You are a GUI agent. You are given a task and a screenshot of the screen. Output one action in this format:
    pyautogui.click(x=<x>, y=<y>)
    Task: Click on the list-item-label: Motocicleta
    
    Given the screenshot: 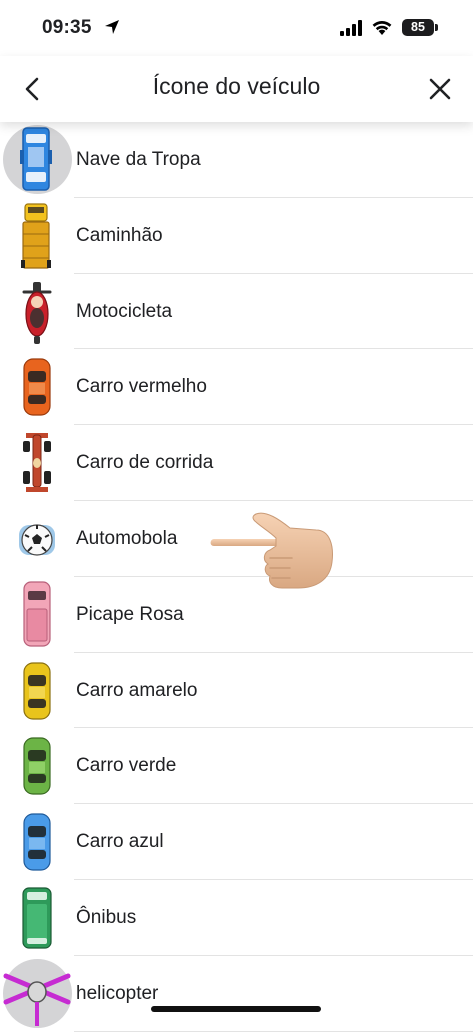 What is the action you would take?
    pyautogui.click(x=124, y=311)
    